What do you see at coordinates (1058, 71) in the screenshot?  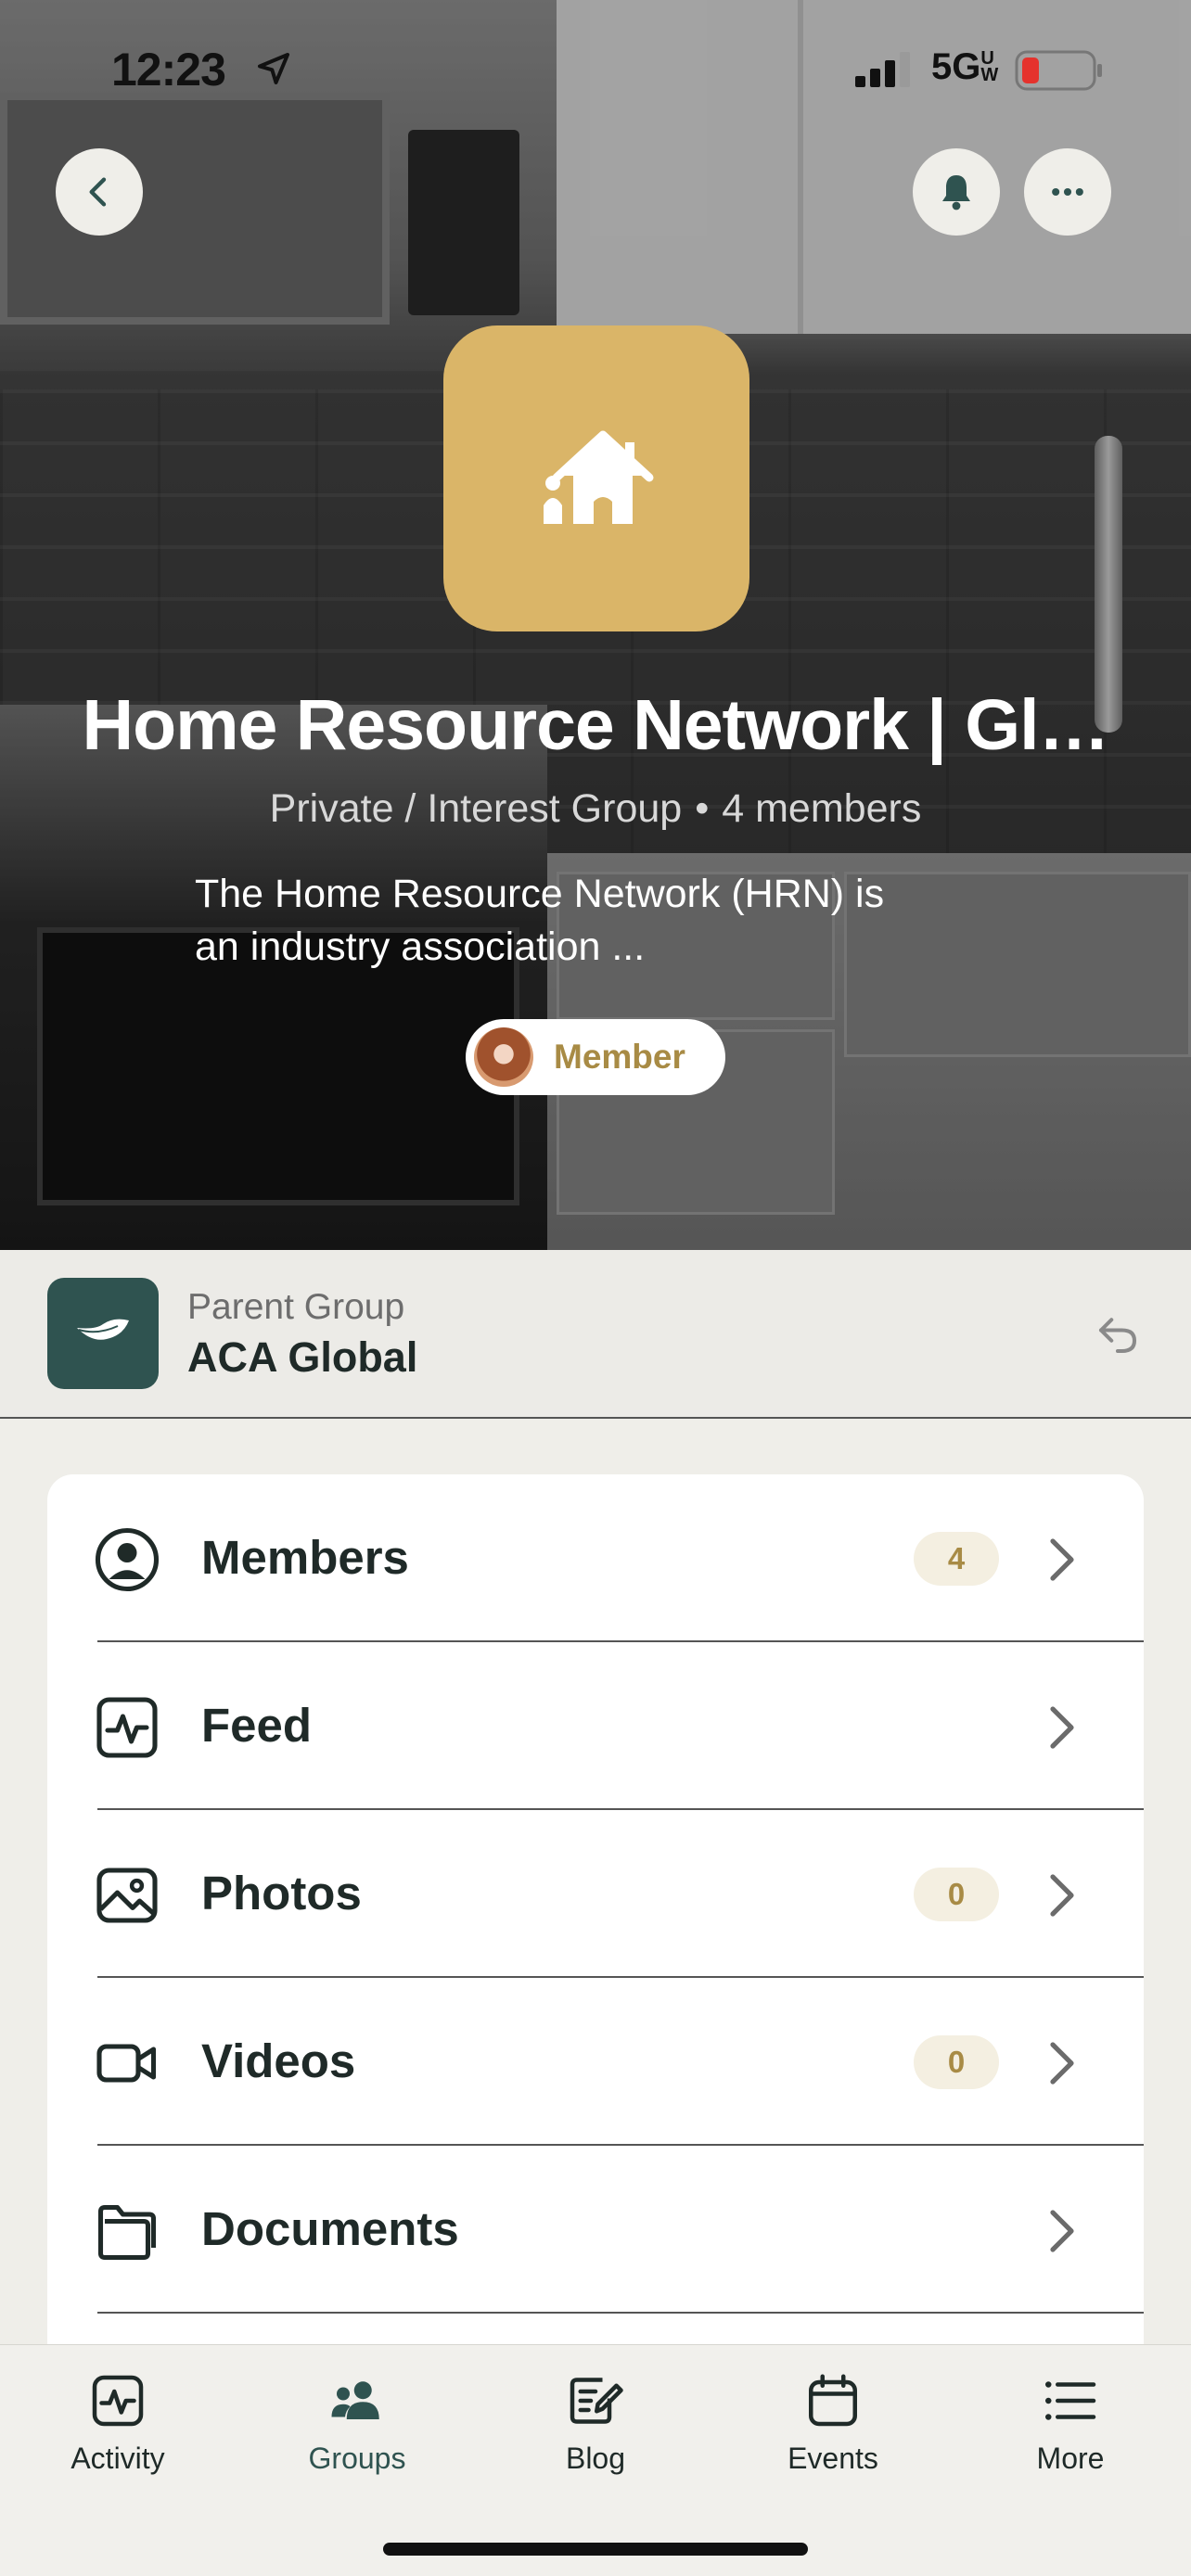 I see `battery-icon` at bounding box center [1058, 71].